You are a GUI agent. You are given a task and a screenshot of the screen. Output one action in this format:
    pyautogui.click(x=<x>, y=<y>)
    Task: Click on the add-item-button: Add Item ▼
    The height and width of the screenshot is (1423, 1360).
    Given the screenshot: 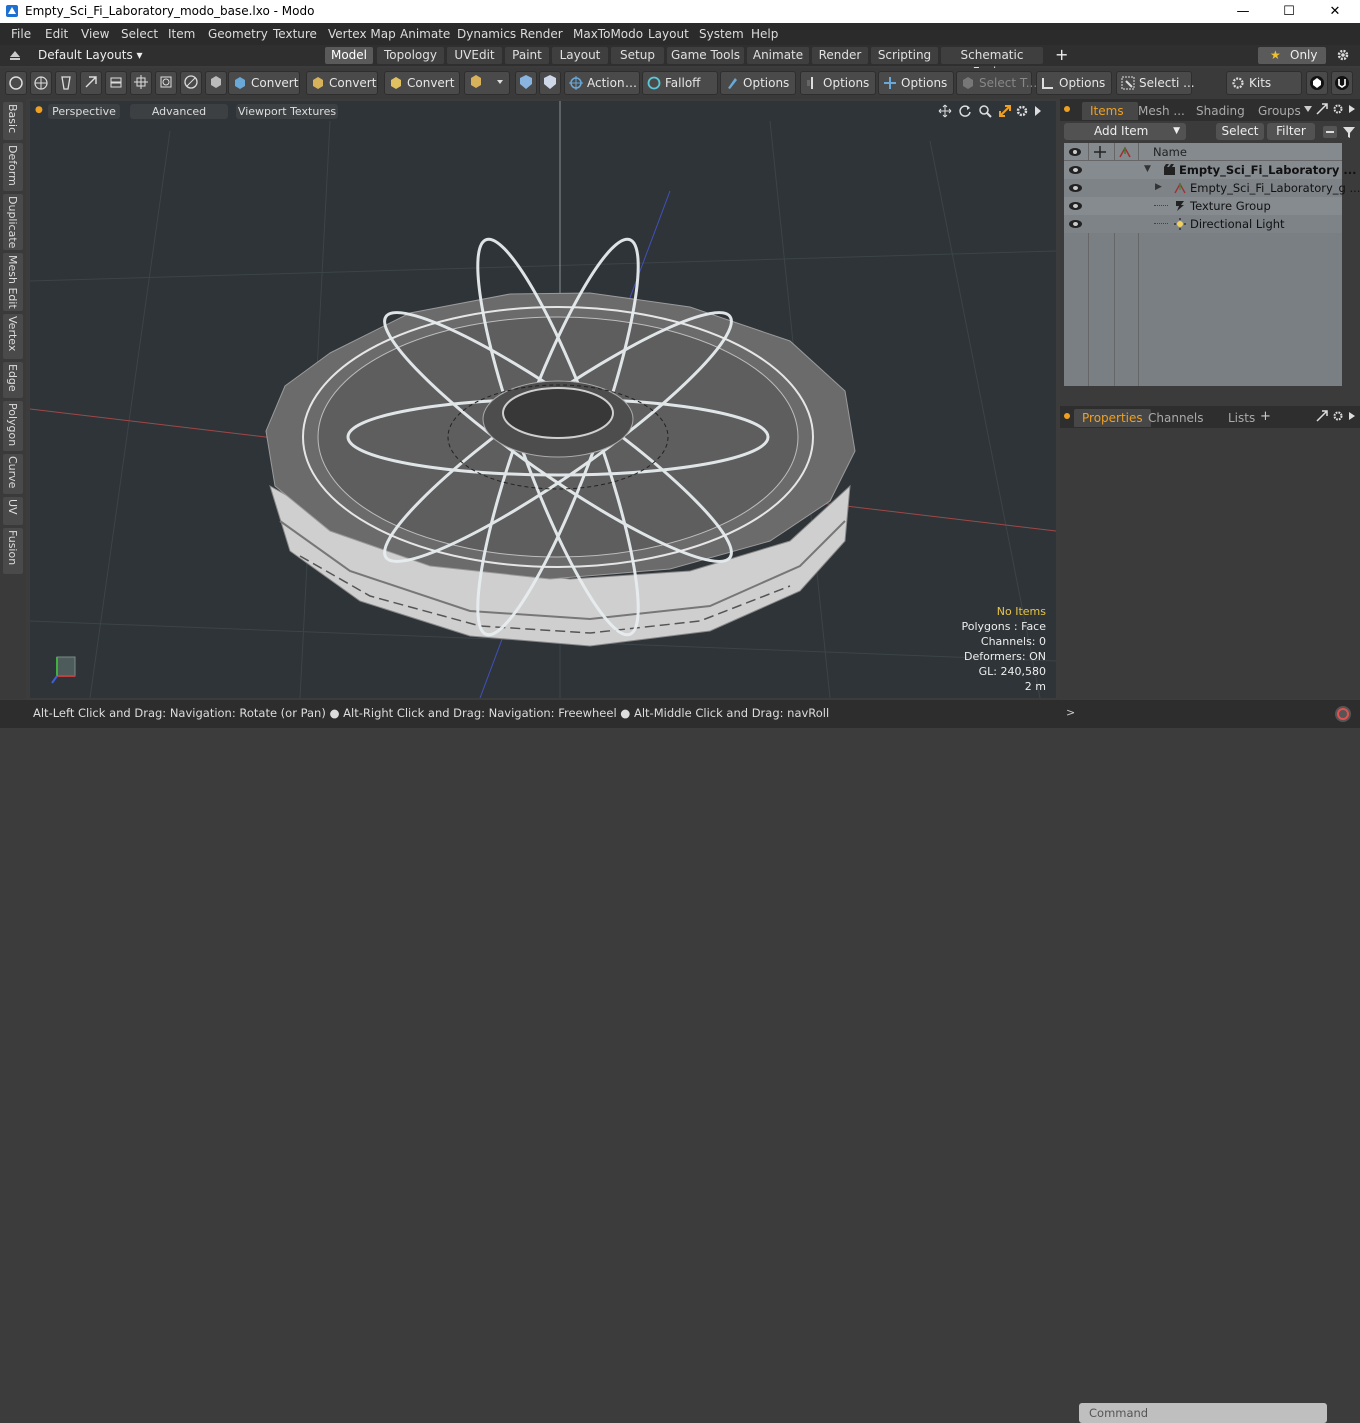 What is the action you would take?
    pyautogui.click(x=1125, y=131)
    